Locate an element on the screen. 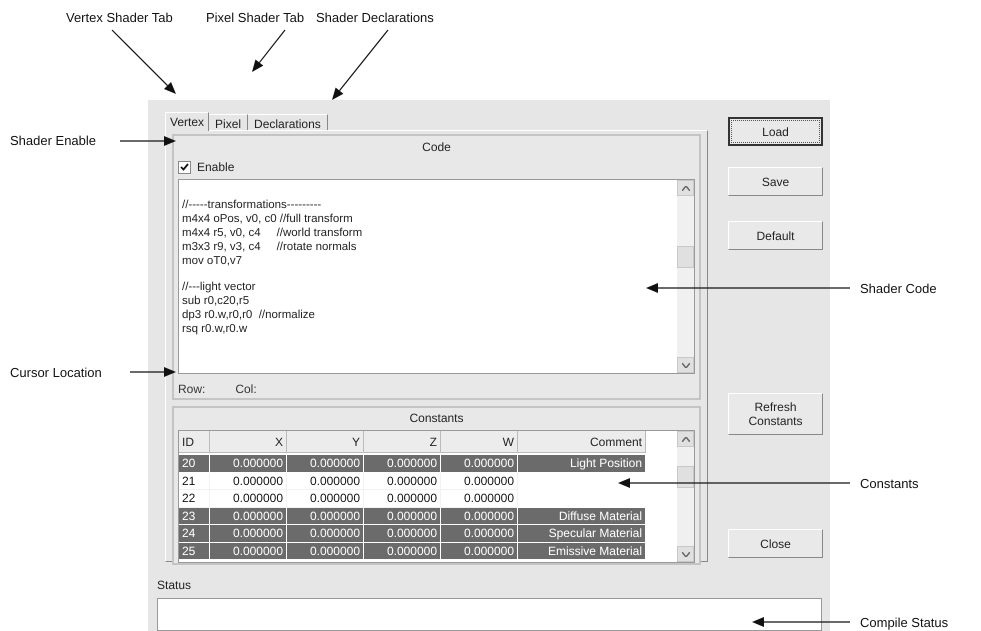 This screenshot has height=631, width=981. tab: Pixel is located at coordinates (228, 122).